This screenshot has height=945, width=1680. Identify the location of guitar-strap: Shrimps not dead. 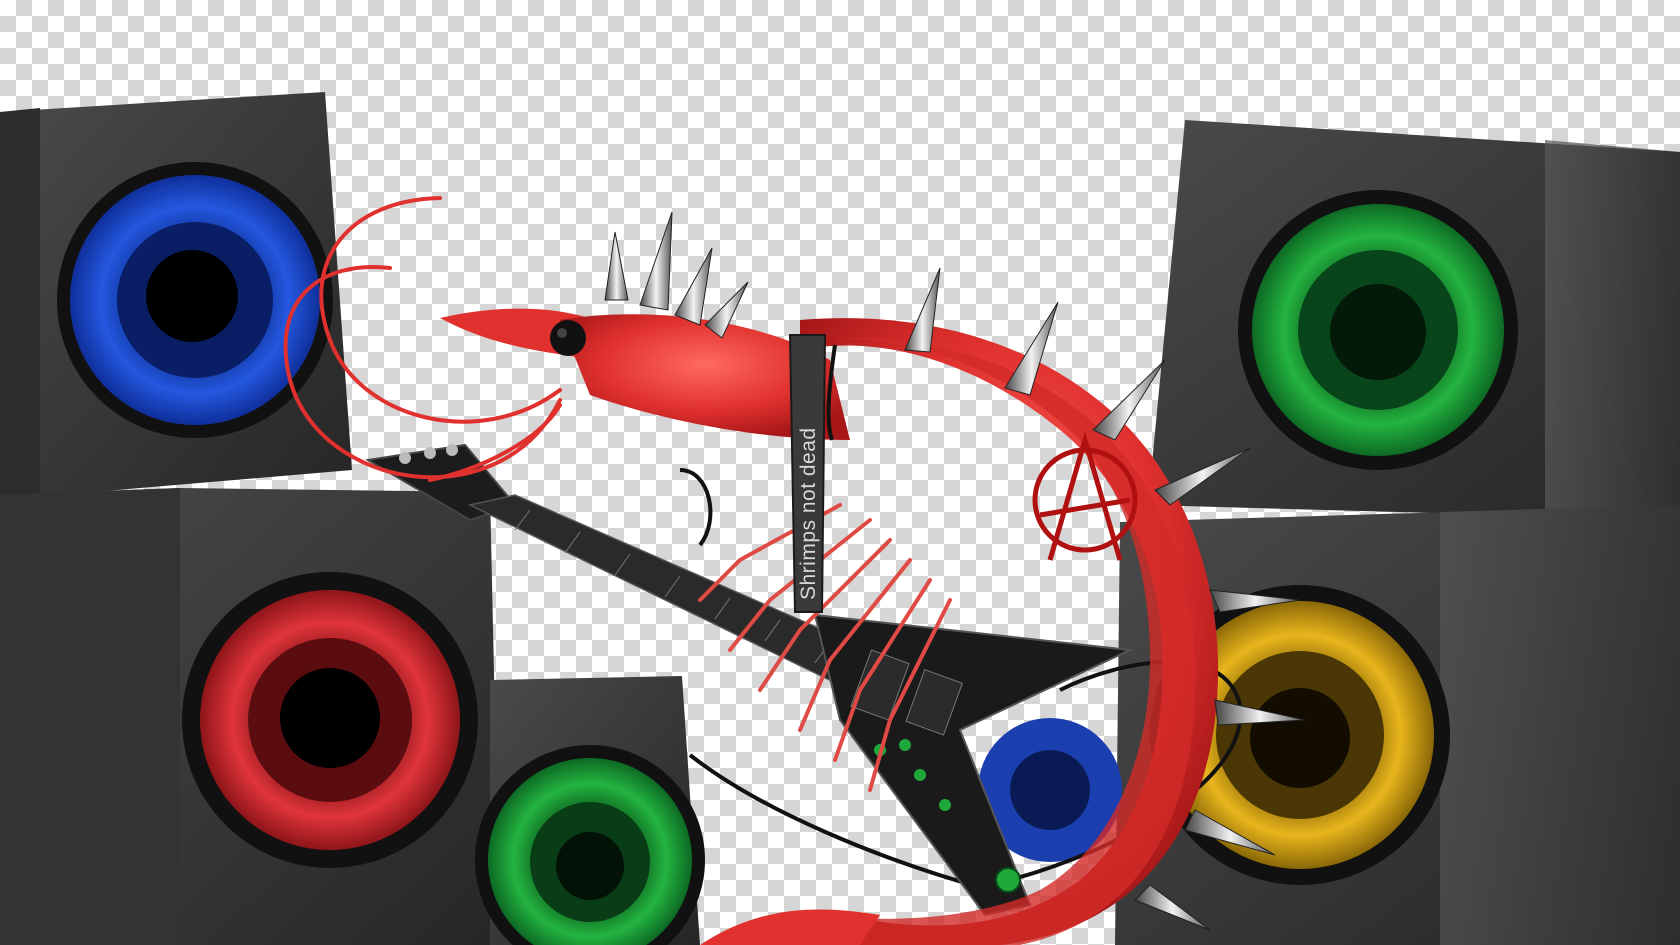
(807, 473).